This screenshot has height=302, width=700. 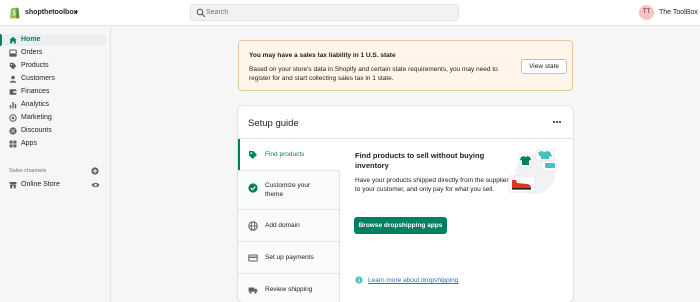 I want to click on sales-channels-heading: Sales channels, so click(x=28, y=171).